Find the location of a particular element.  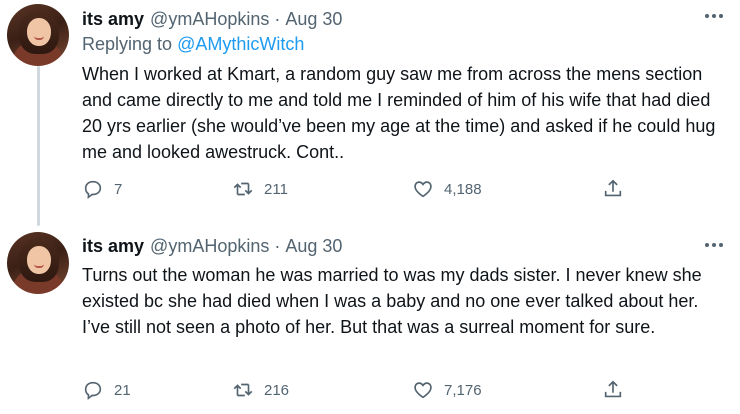

like-count: 4,188 is located at coordinates (463, 189).